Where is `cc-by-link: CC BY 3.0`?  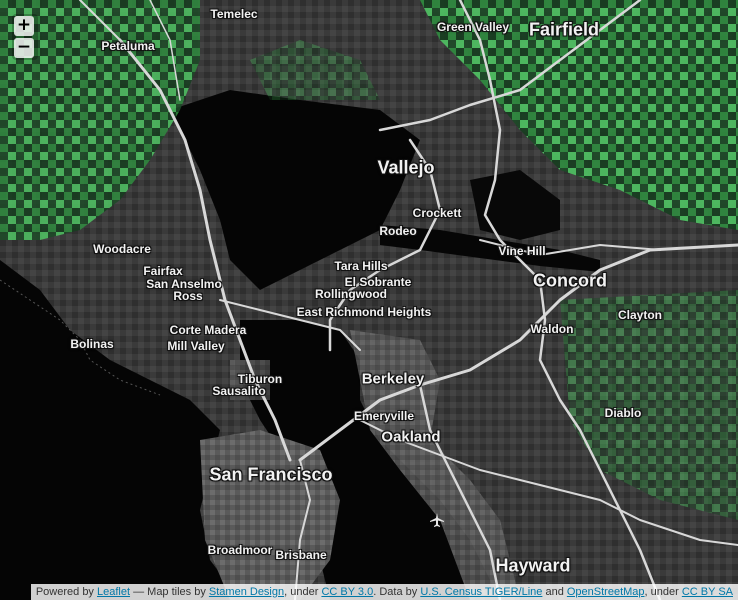
cc-by-link: CC BY 3.0 is located at coordinates (347, 592).